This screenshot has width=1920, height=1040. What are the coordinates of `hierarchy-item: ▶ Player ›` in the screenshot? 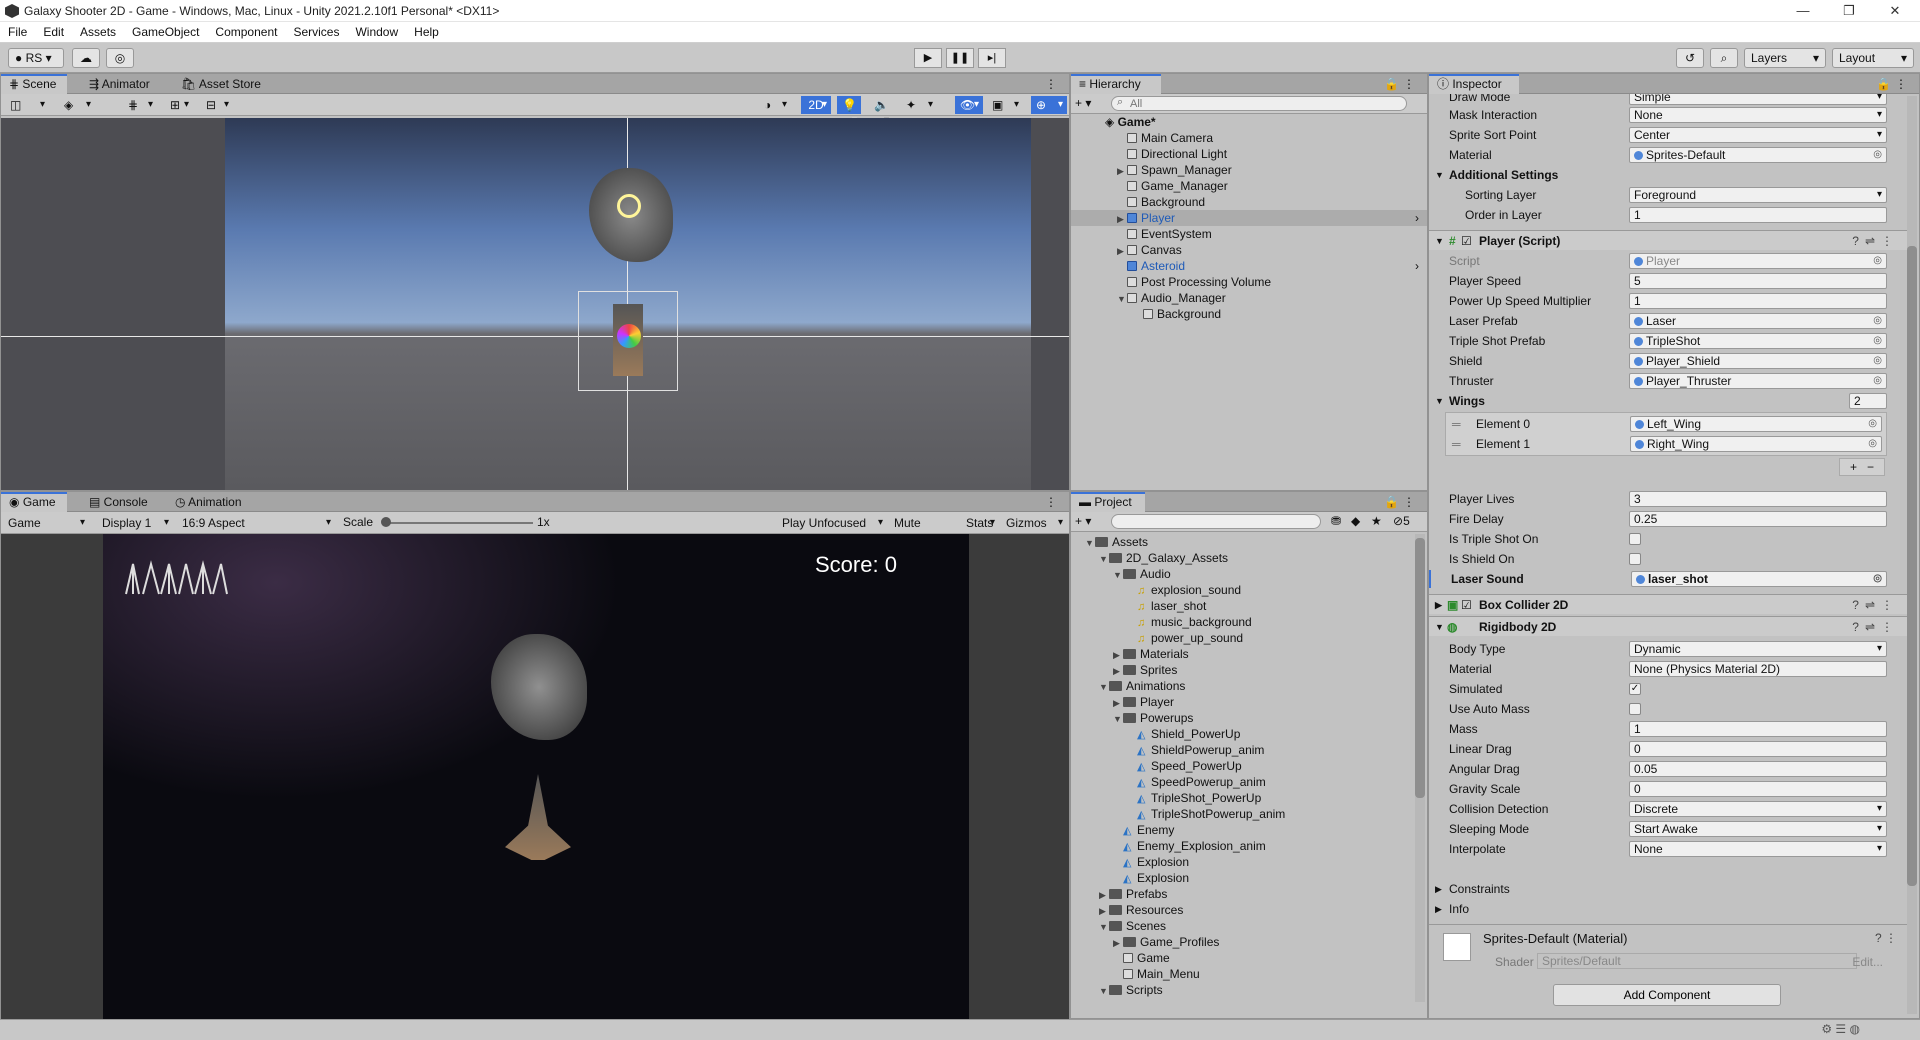 It's located at (1249, 218).